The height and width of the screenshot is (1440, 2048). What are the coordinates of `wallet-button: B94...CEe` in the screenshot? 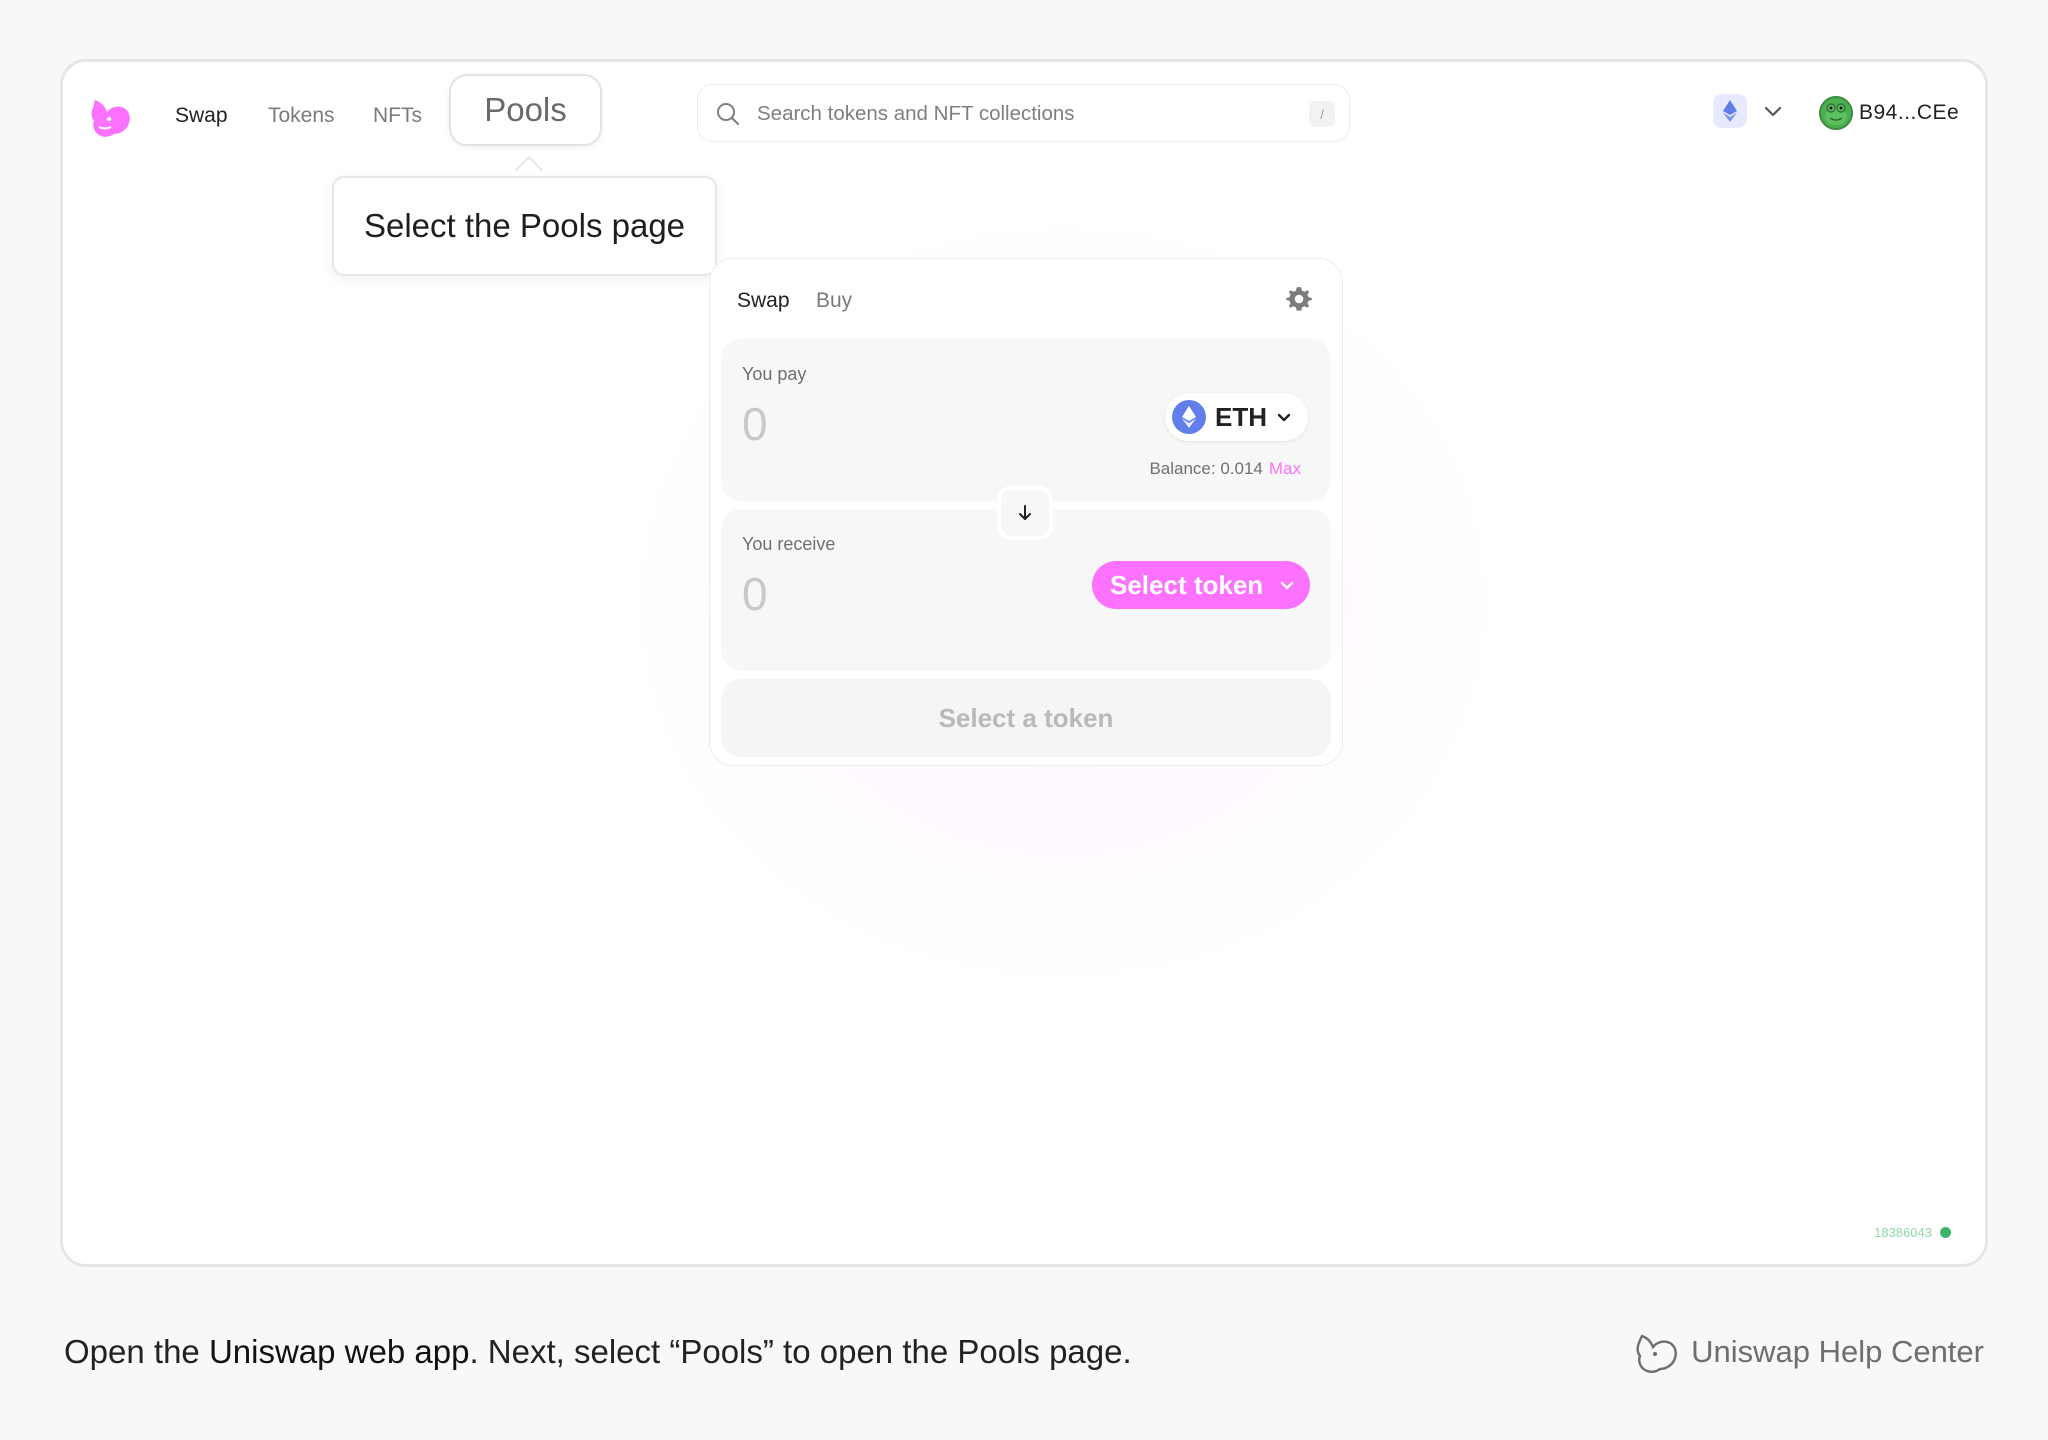 It's located at (1889, 113).